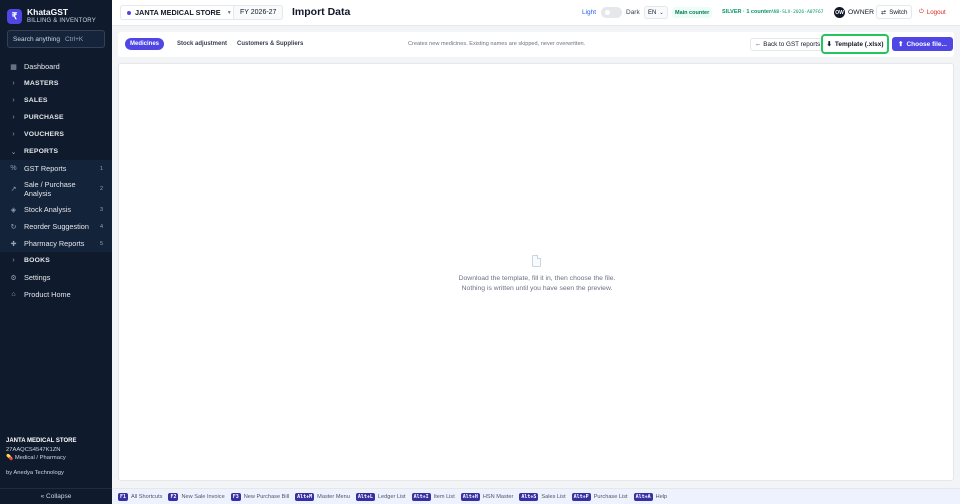 The width and height of the screenshot is (960, 504). I want to click on sidebar-item-label: MASTERS, so click(41, 83).